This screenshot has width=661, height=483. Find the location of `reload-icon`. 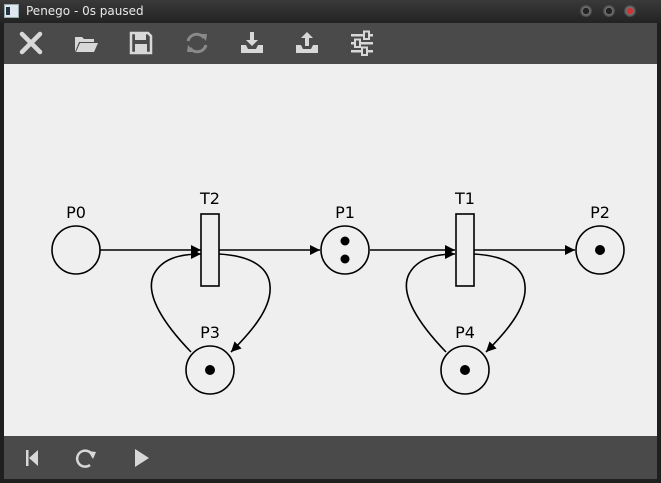

reload-icon is located at coordinates (197, 43).